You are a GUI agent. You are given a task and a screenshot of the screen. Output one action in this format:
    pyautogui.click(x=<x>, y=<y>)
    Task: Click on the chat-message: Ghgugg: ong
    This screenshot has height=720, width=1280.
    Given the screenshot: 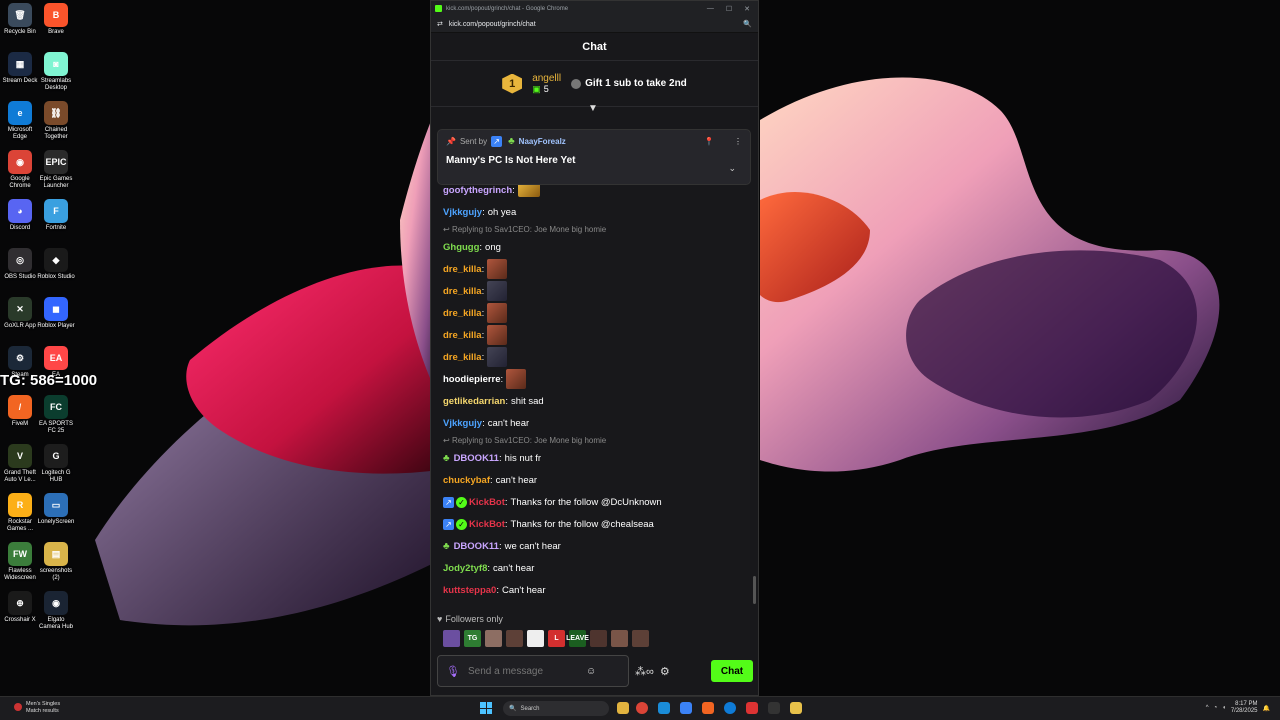 What is the action you would take?
    pyautogui.click(x=598, y=247)
    